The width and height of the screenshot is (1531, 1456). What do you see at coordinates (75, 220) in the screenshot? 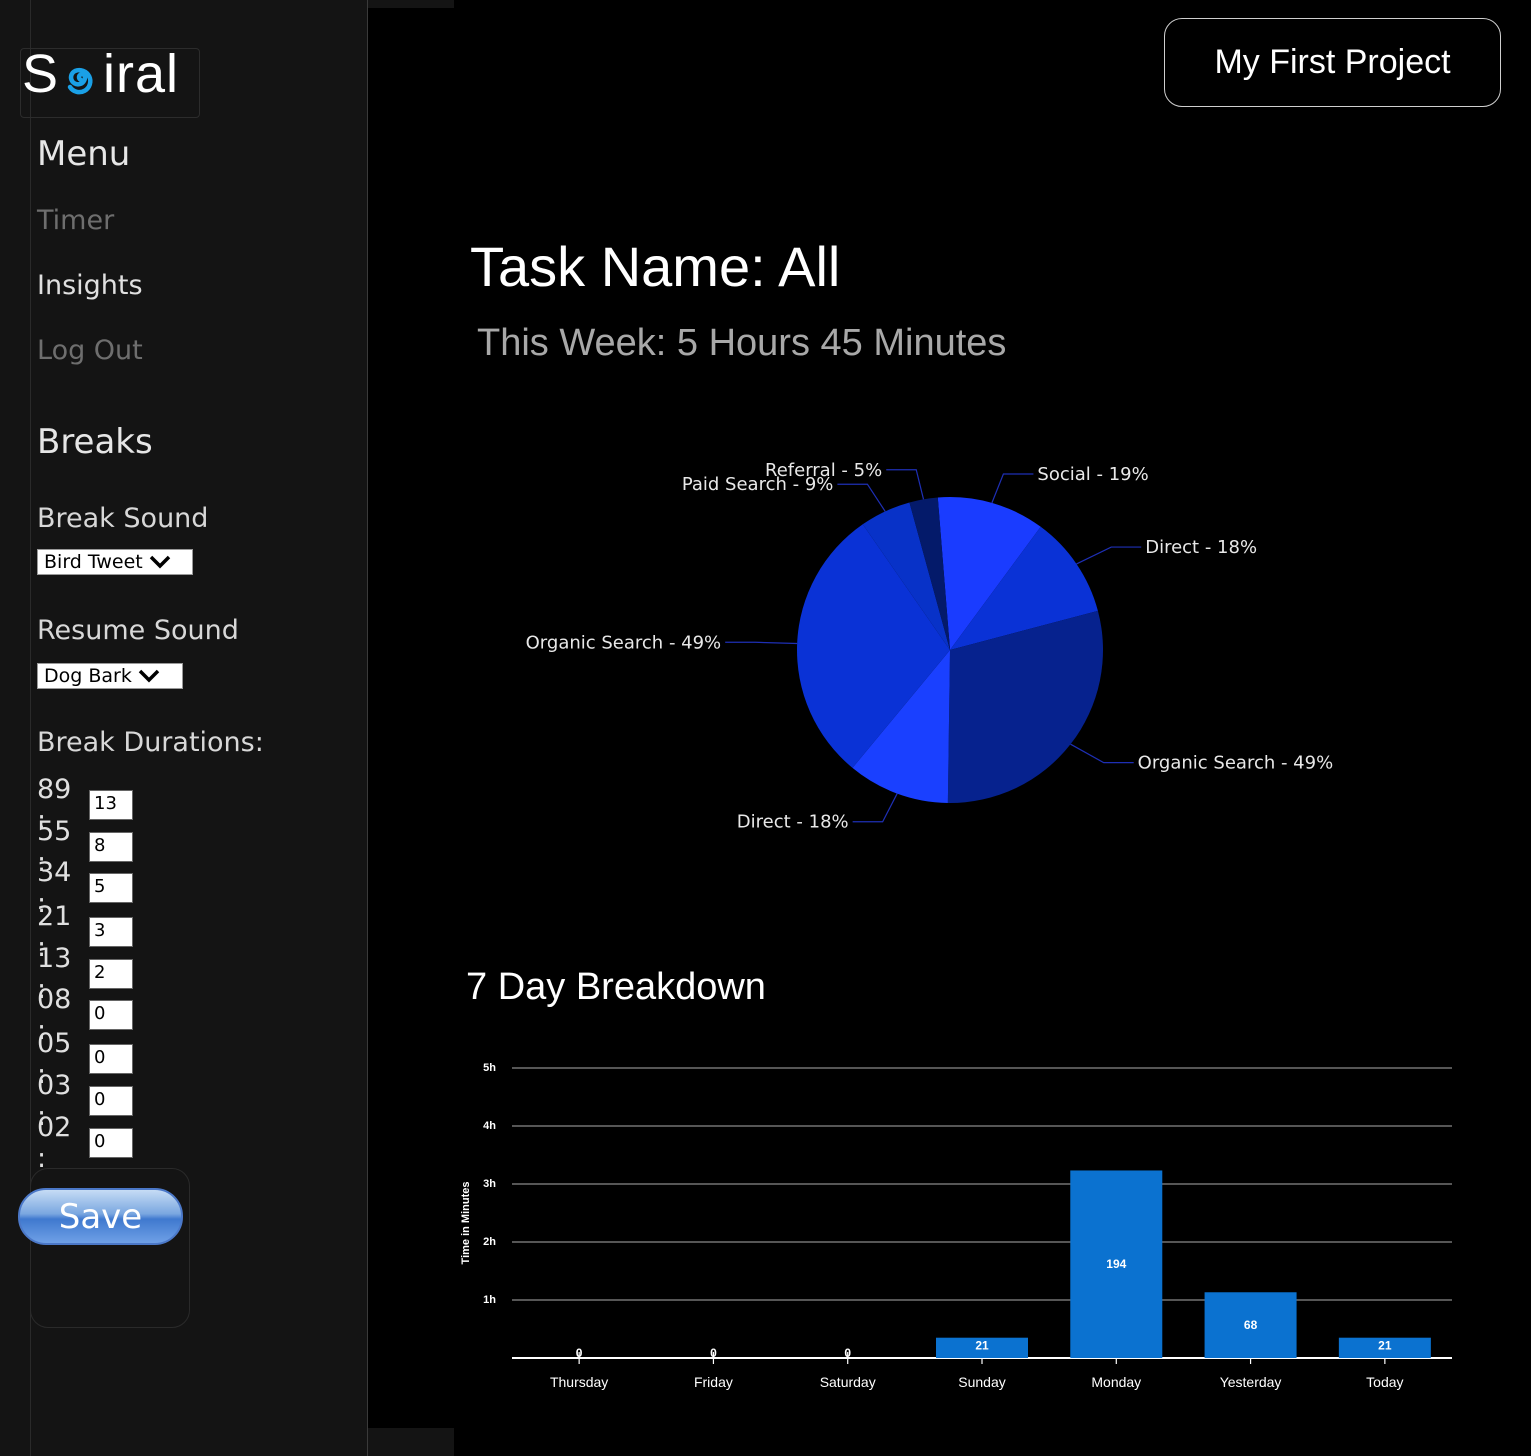
I see `sidebar-item-timer: Timer` at bounding box center [75, 220].